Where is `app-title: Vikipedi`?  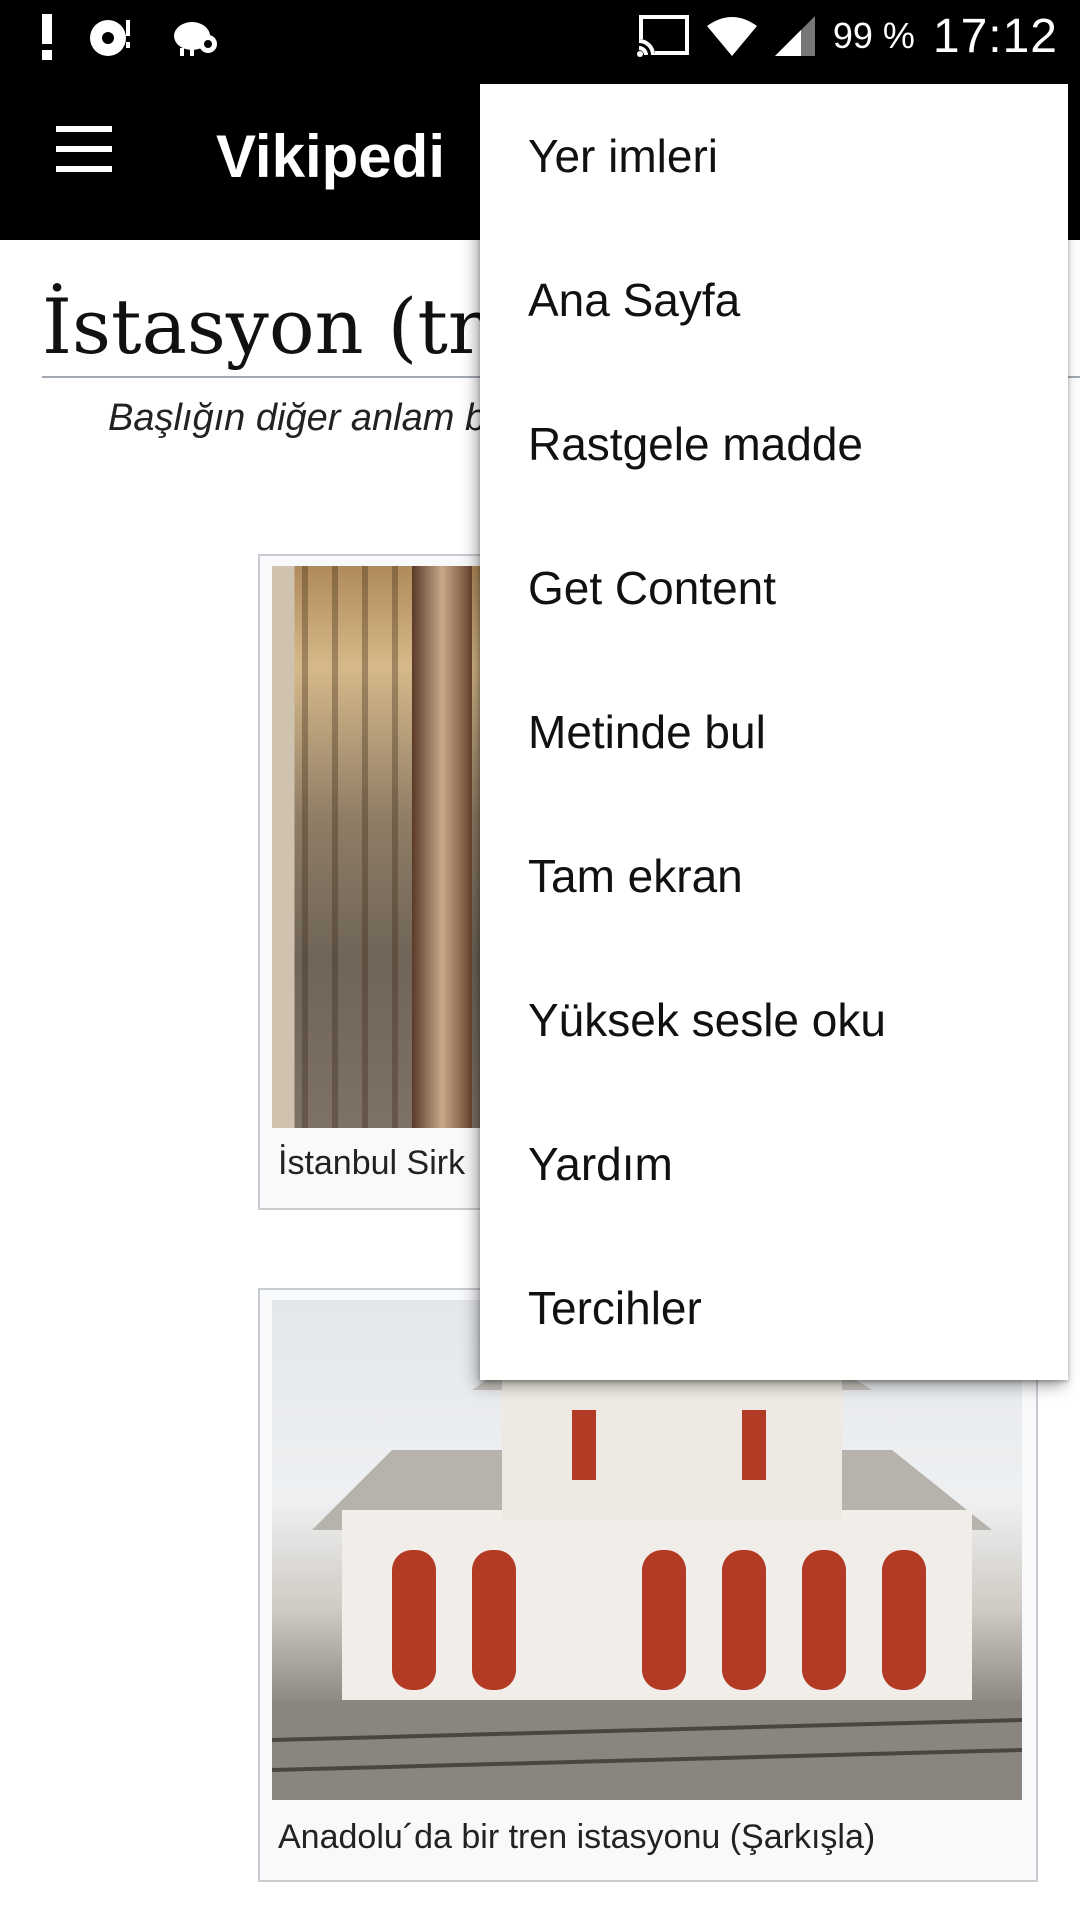
app-title: Vikipedi is located at coordinates (330, 156).